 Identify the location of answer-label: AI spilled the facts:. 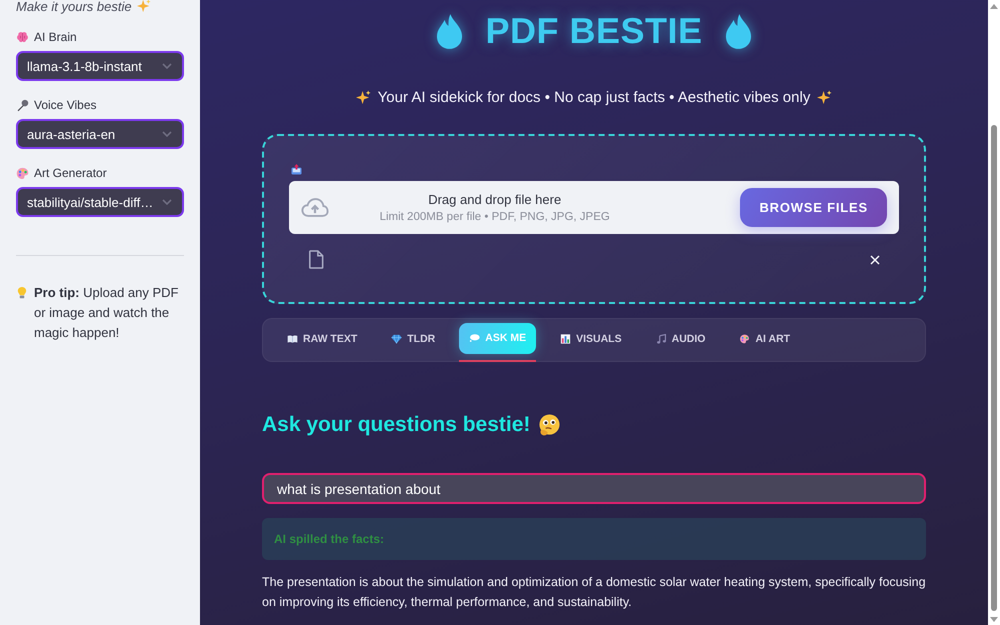
(329, 539).